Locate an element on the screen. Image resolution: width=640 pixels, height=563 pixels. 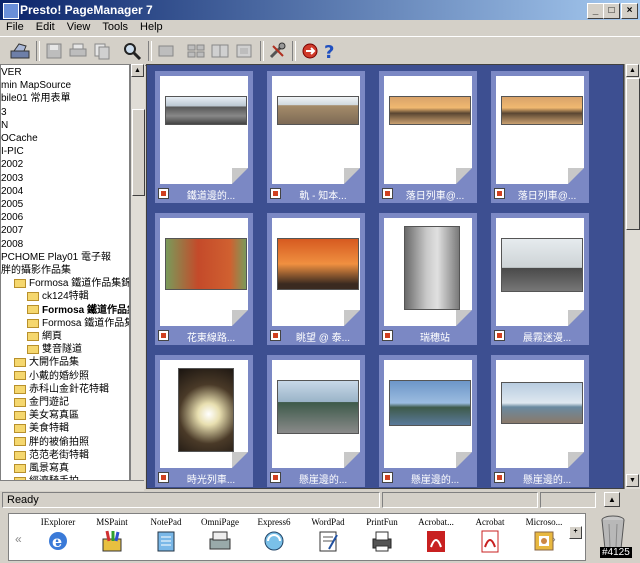
tree-item: min MapSource is located at coordinates (36, 85).